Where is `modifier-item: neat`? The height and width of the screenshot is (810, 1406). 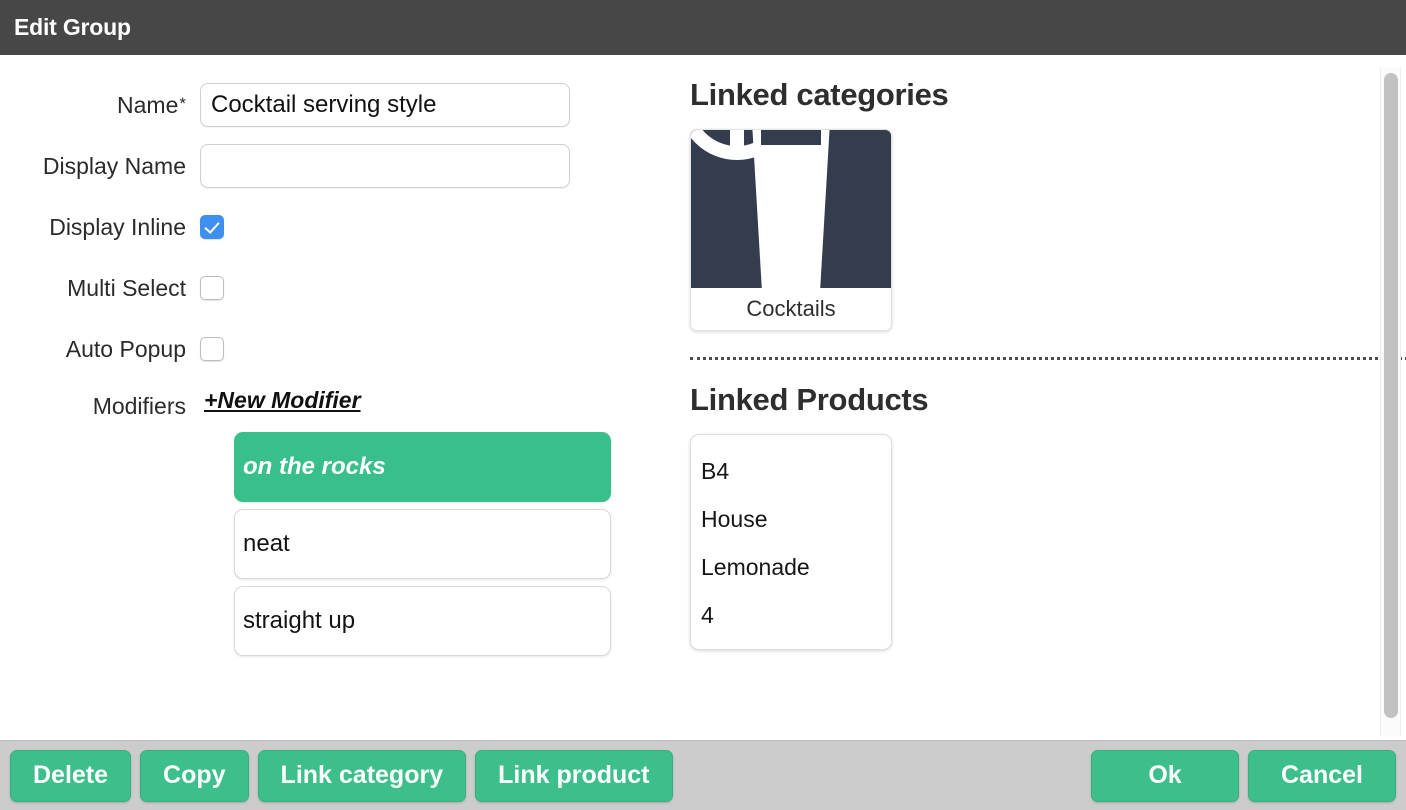 modifier-item: neat is located at coordinates (422, 544).